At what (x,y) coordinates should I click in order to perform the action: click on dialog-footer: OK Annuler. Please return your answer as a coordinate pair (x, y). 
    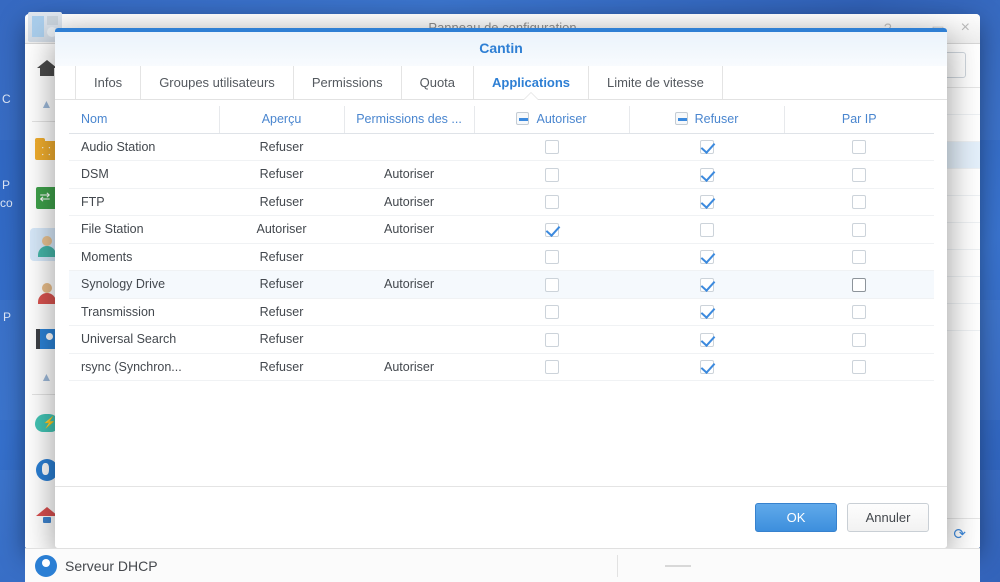
    Looking at the image, I should click on (501, 517).